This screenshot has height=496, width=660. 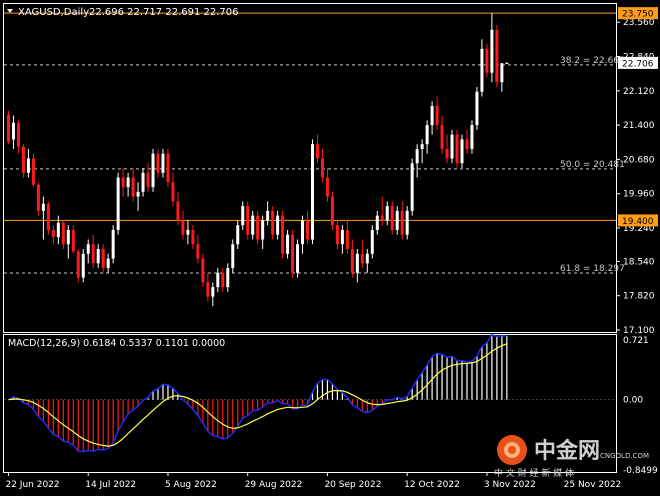 I want to click on date-tick-label: 12 Oct 2022, so click(x=432, y=485).